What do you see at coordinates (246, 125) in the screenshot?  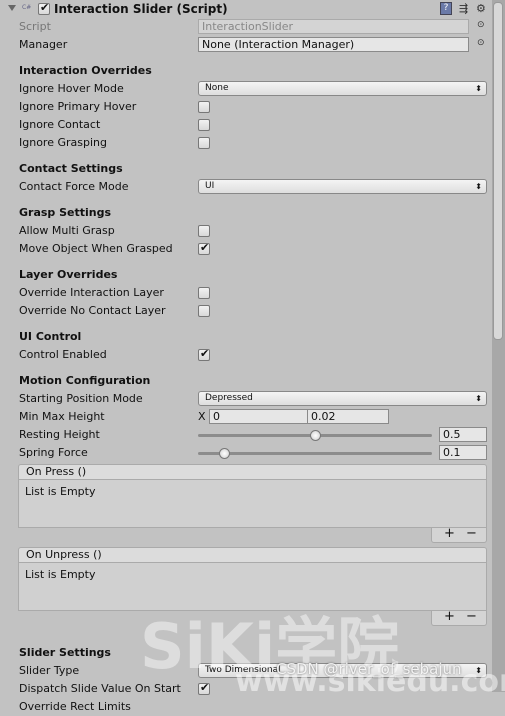 I see `row-ignore-contact: Ignore Contact` at bounding box center [246, 125].